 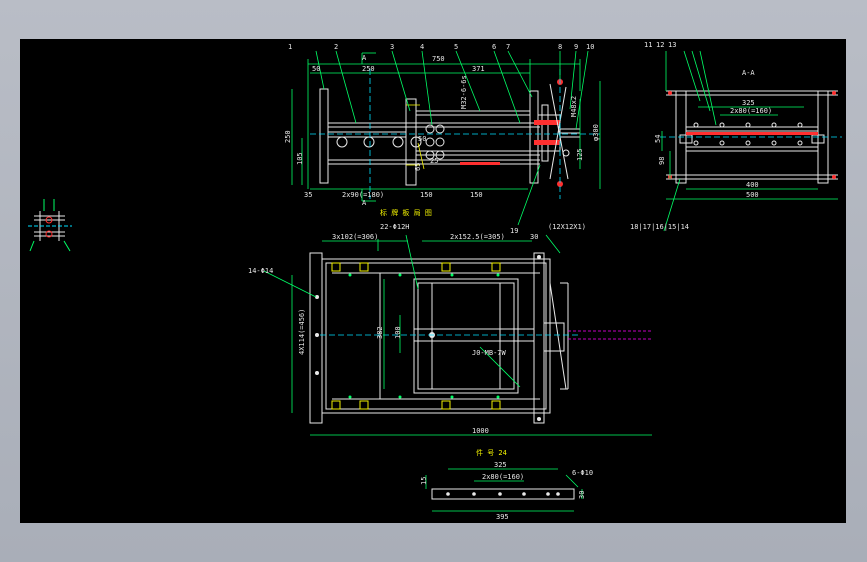 What do you see at coordinates (456, 47) in the screenshot?
I see `balloon-5: 5` at bounding box center [456, 47].